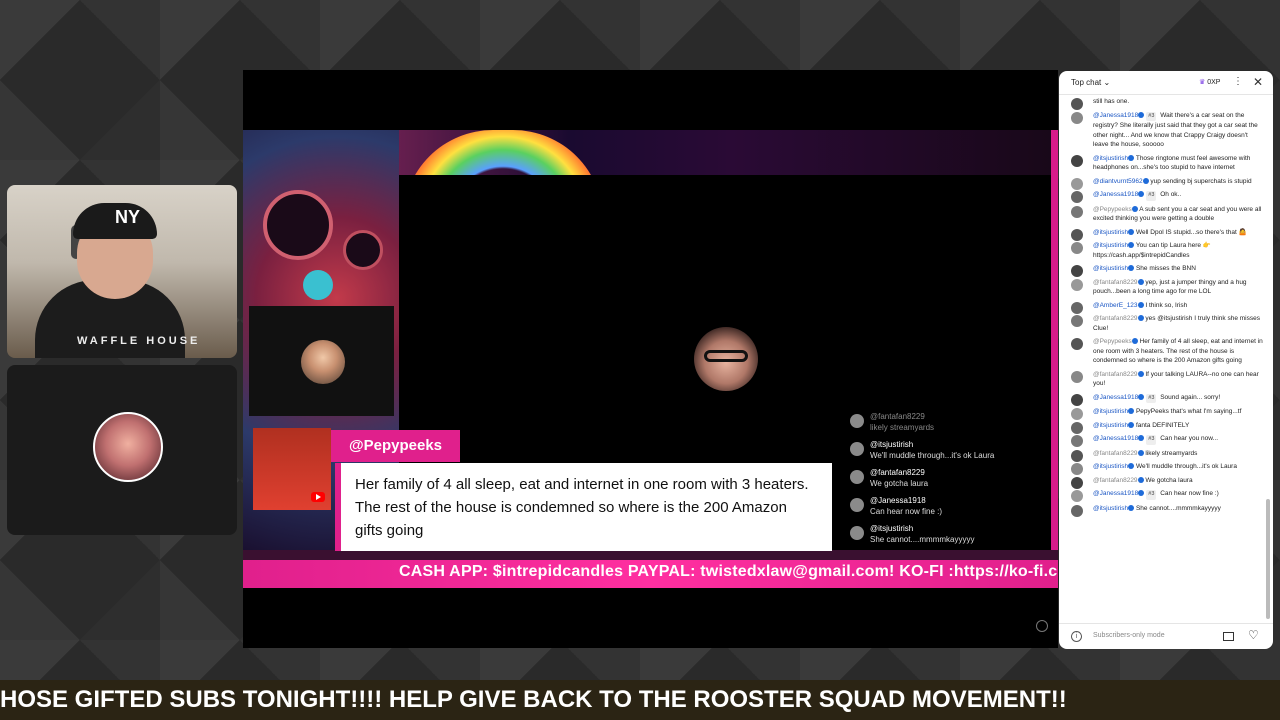 Image resolution: width=1280 pixels, height=720 pixels. What do you see at coordinates (1191, 232) in the screenshot?
I see `chat-text: Well Dpol IS stupid...so there's that 🤷` at bounding box center [1191, 232].